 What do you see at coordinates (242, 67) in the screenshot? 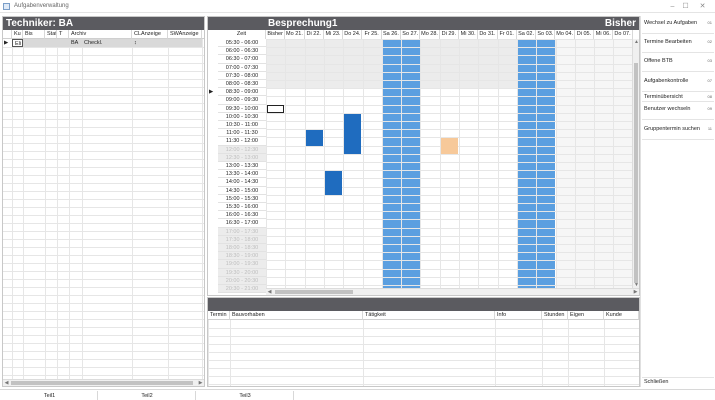
I see `time-slot-label: 07:00 - 07:30` at bounding box center [242, 67].